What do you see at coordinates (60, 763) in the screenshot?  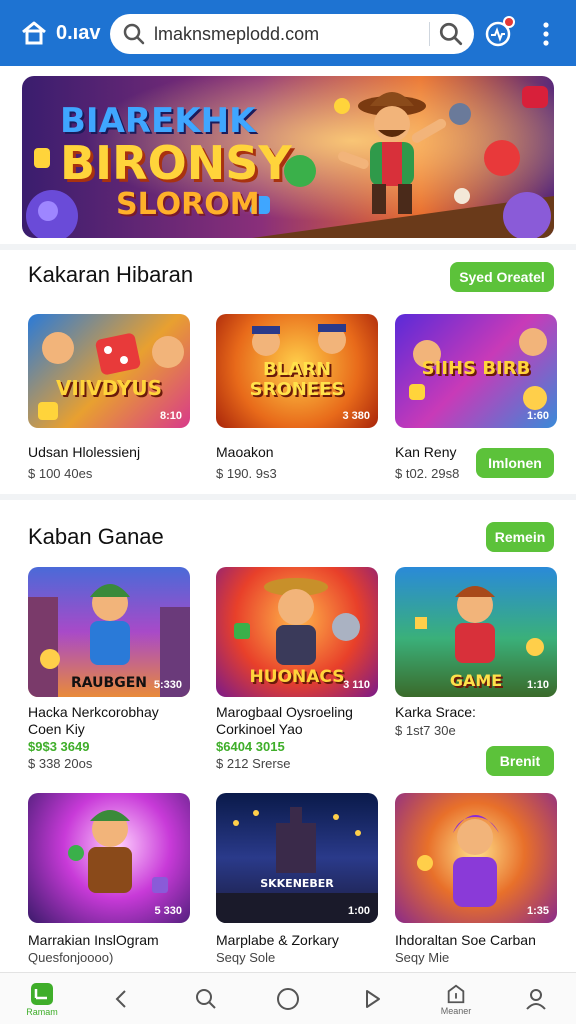 I see `game-meta: $ 338 20os` at bounding box center [60, 763].